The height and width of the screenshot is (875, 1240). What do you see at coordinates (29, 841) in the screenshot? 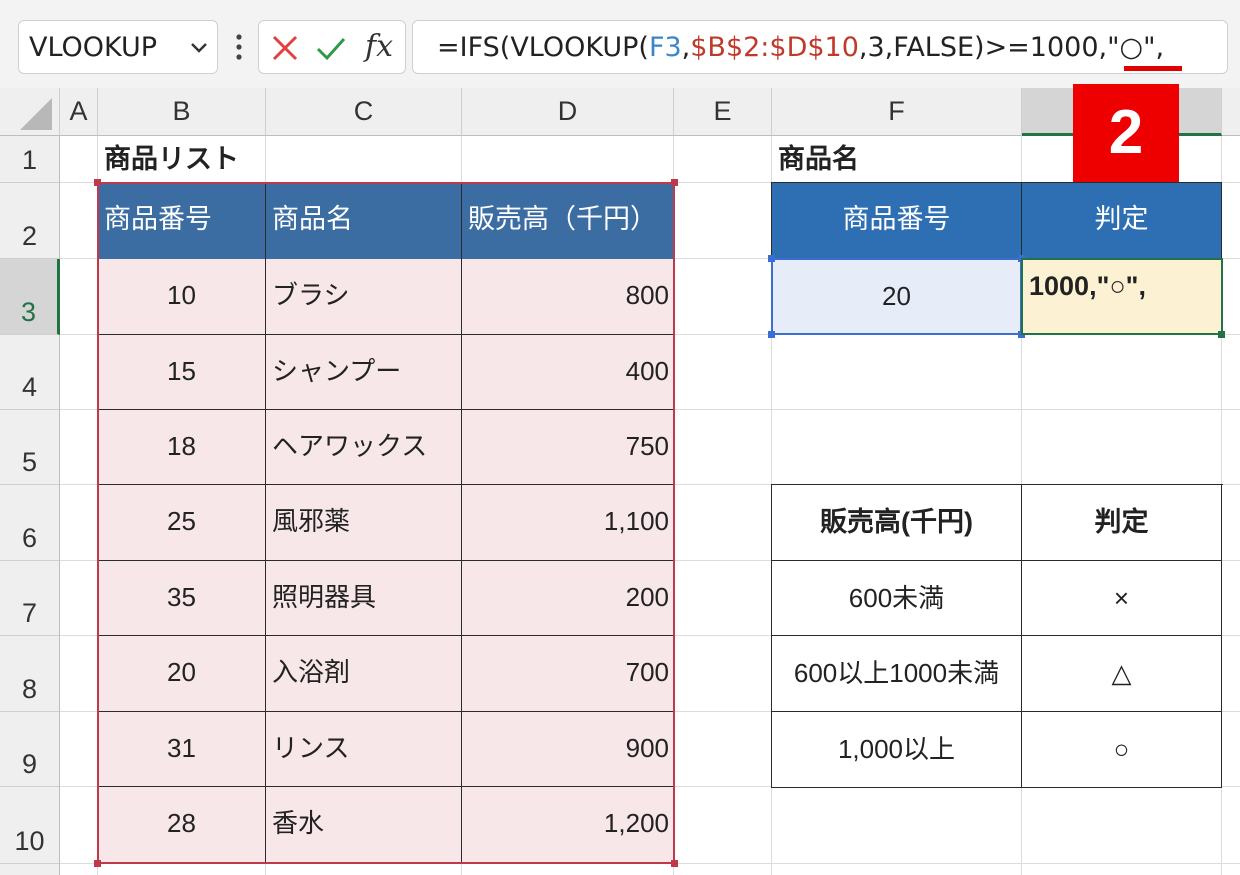
I see `row-number: 10` at bounding box center [29, 841].